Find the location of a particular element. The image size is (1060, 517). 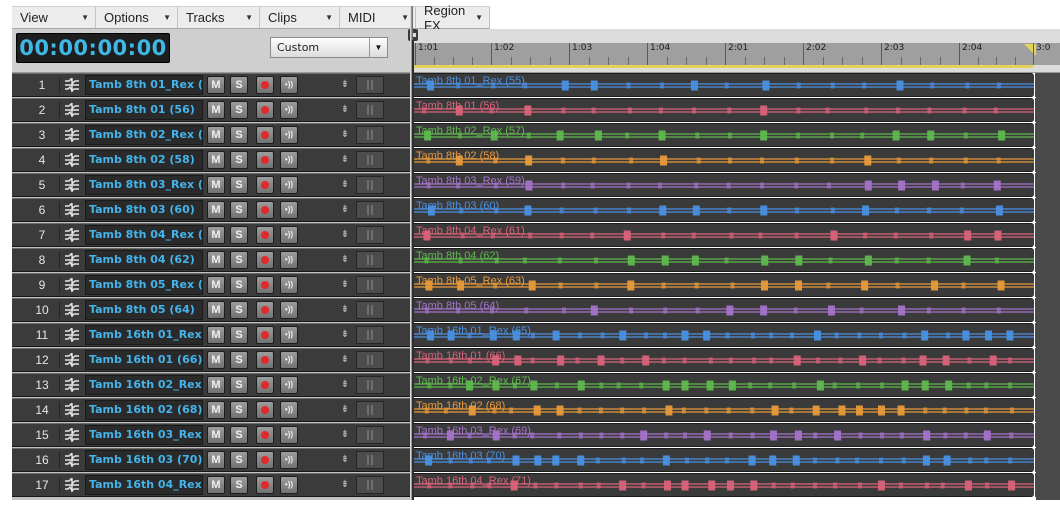

menu-view: View ▼ is located at coordinates (54, 17).